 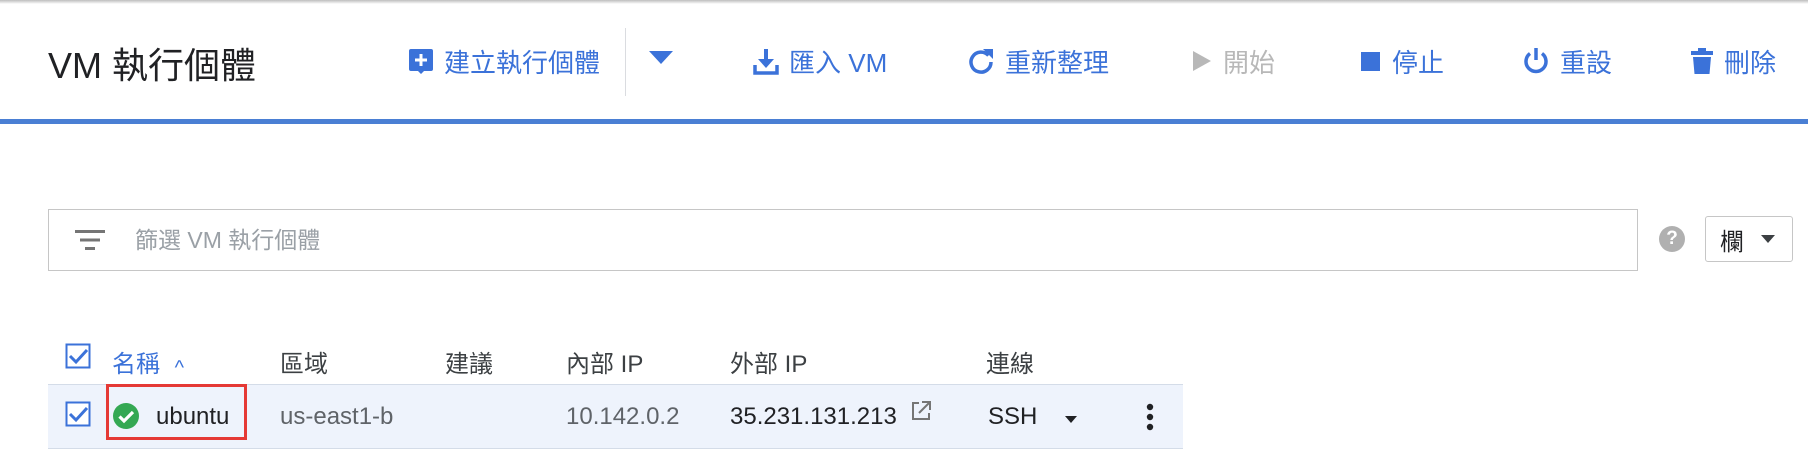 What do you see at coordinates (337, 416) in the screenshot?
I see `instance-zone: us-east1-b` at bounding box center [337, 416].